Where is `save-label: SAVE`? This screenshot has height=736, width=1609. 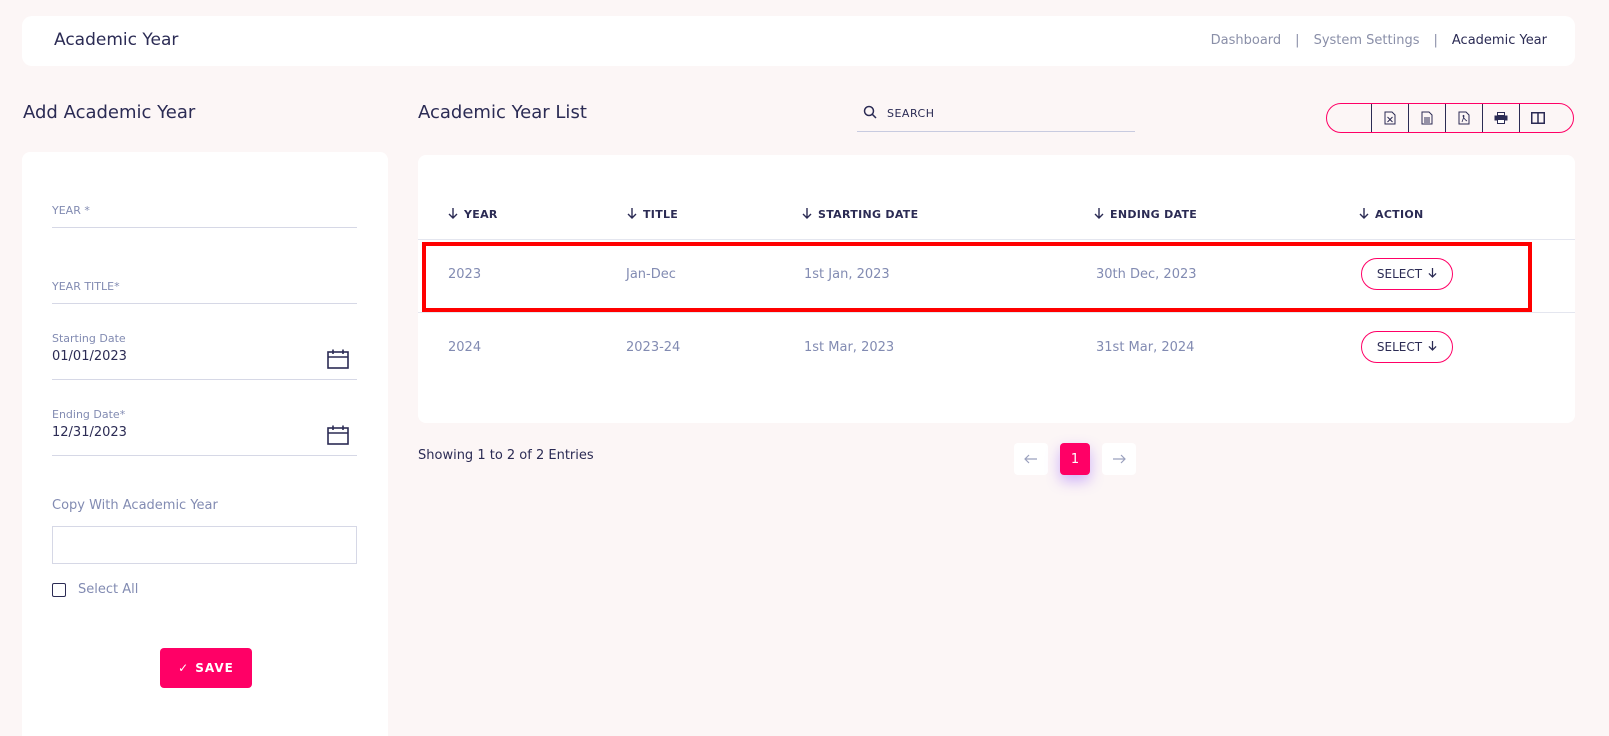
save-label: SAVE is located at coordinates (214, 668).